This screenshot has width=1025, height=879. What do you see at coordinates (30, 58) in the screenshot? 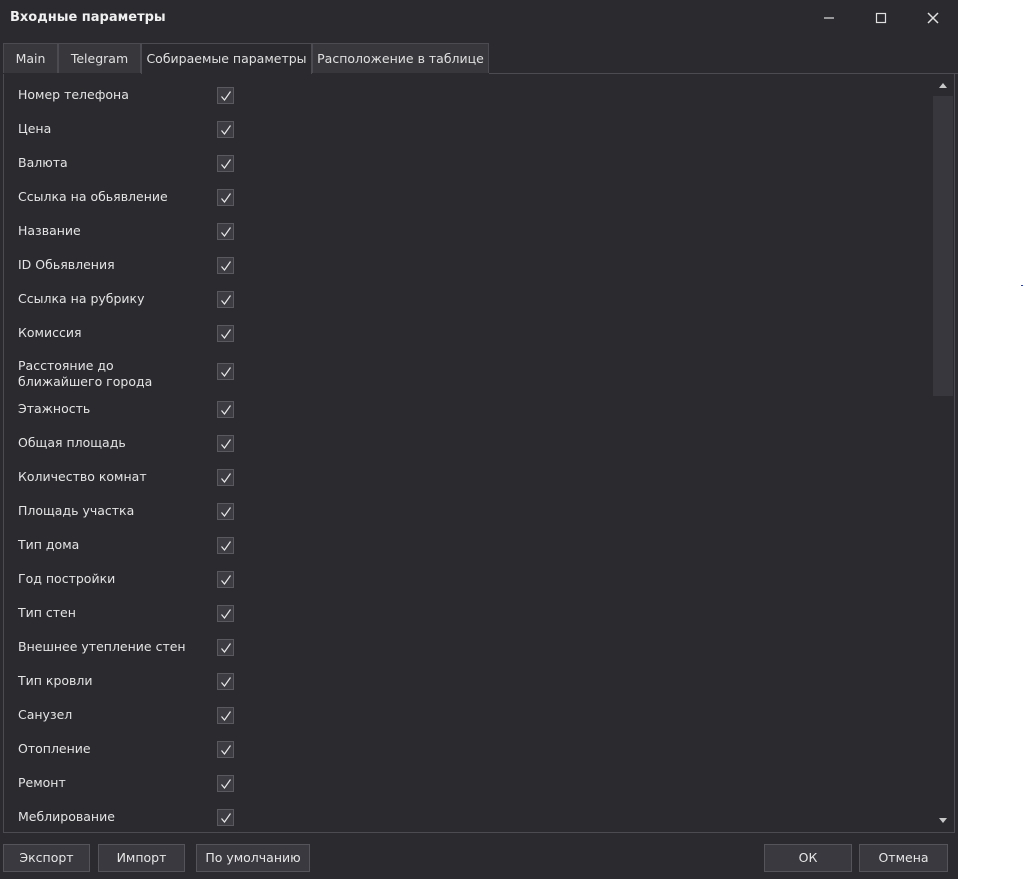
I see `tab-main: Main` at bounding box center [30, 58].